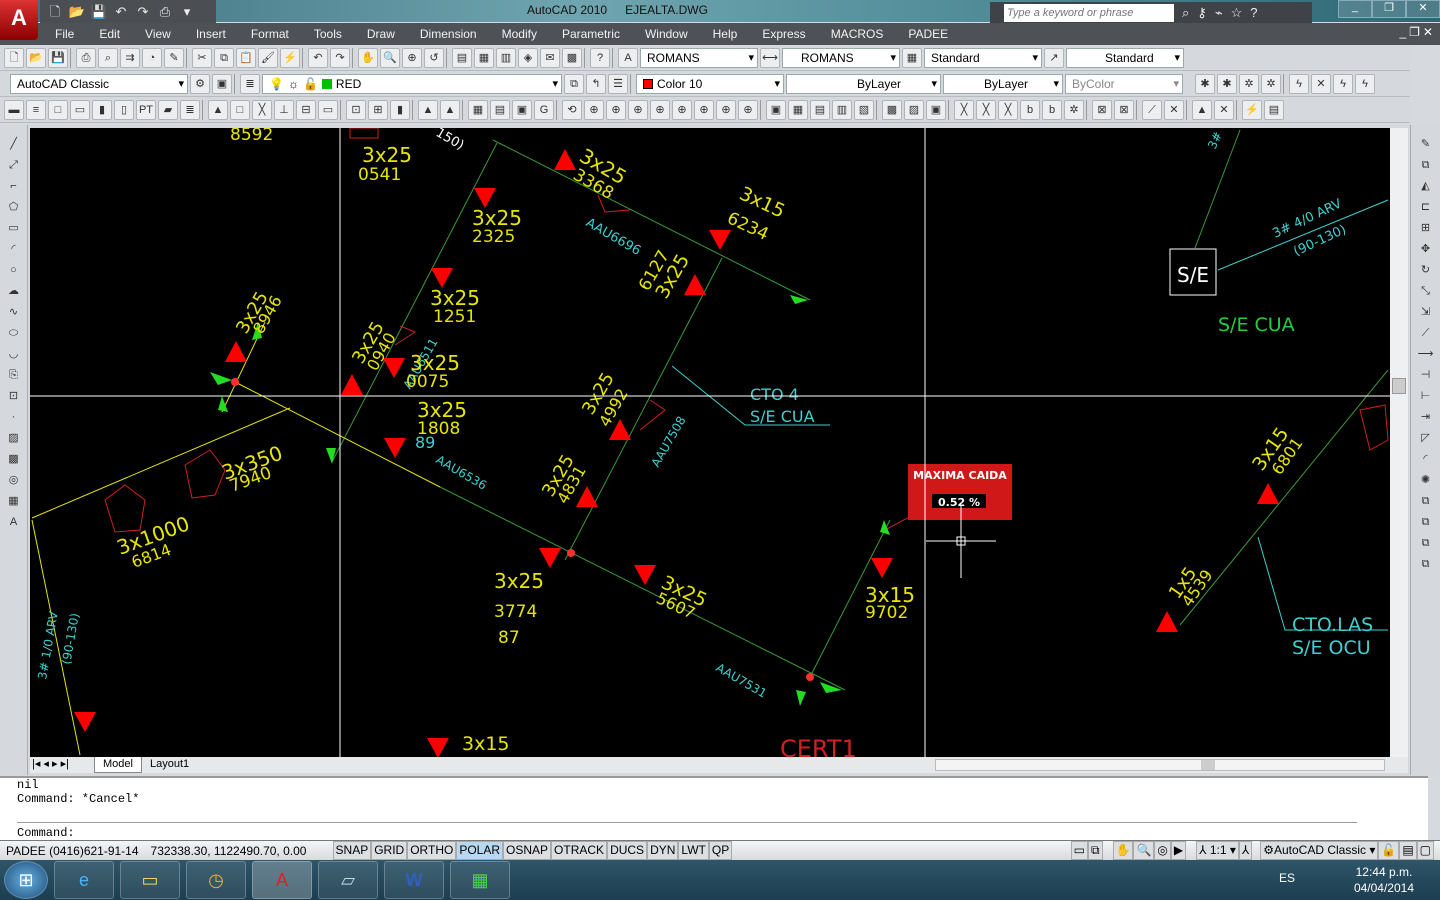  What do you see at coordinates (202, 57) in the screenshot?
I see `cut-icon: ✂` at bounding box center [202, 57].